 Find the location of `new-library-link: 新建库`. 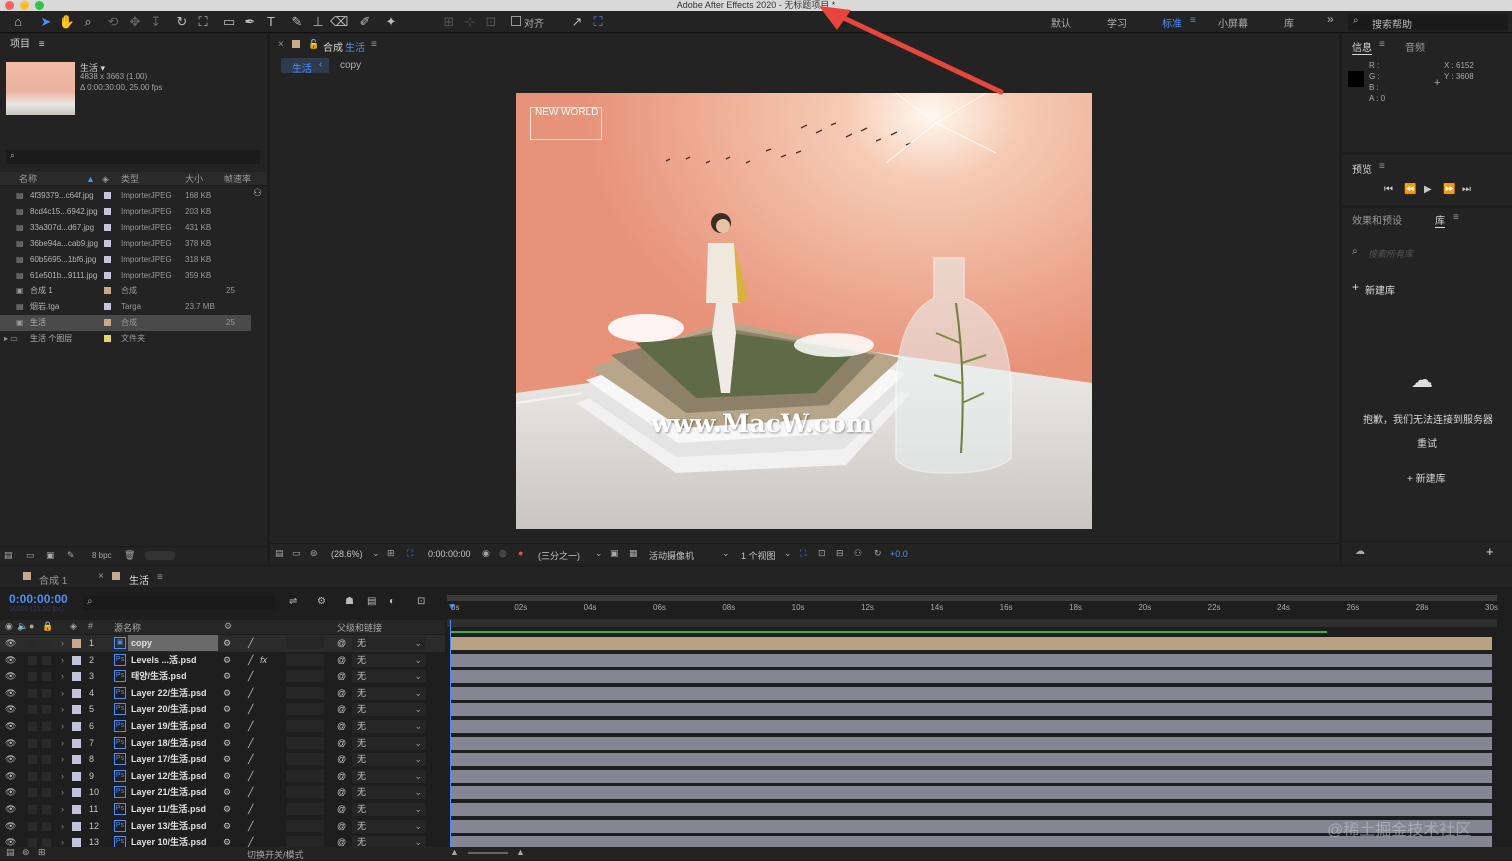

new-library-link: 新建库 is located at coordinates (1380, 289).